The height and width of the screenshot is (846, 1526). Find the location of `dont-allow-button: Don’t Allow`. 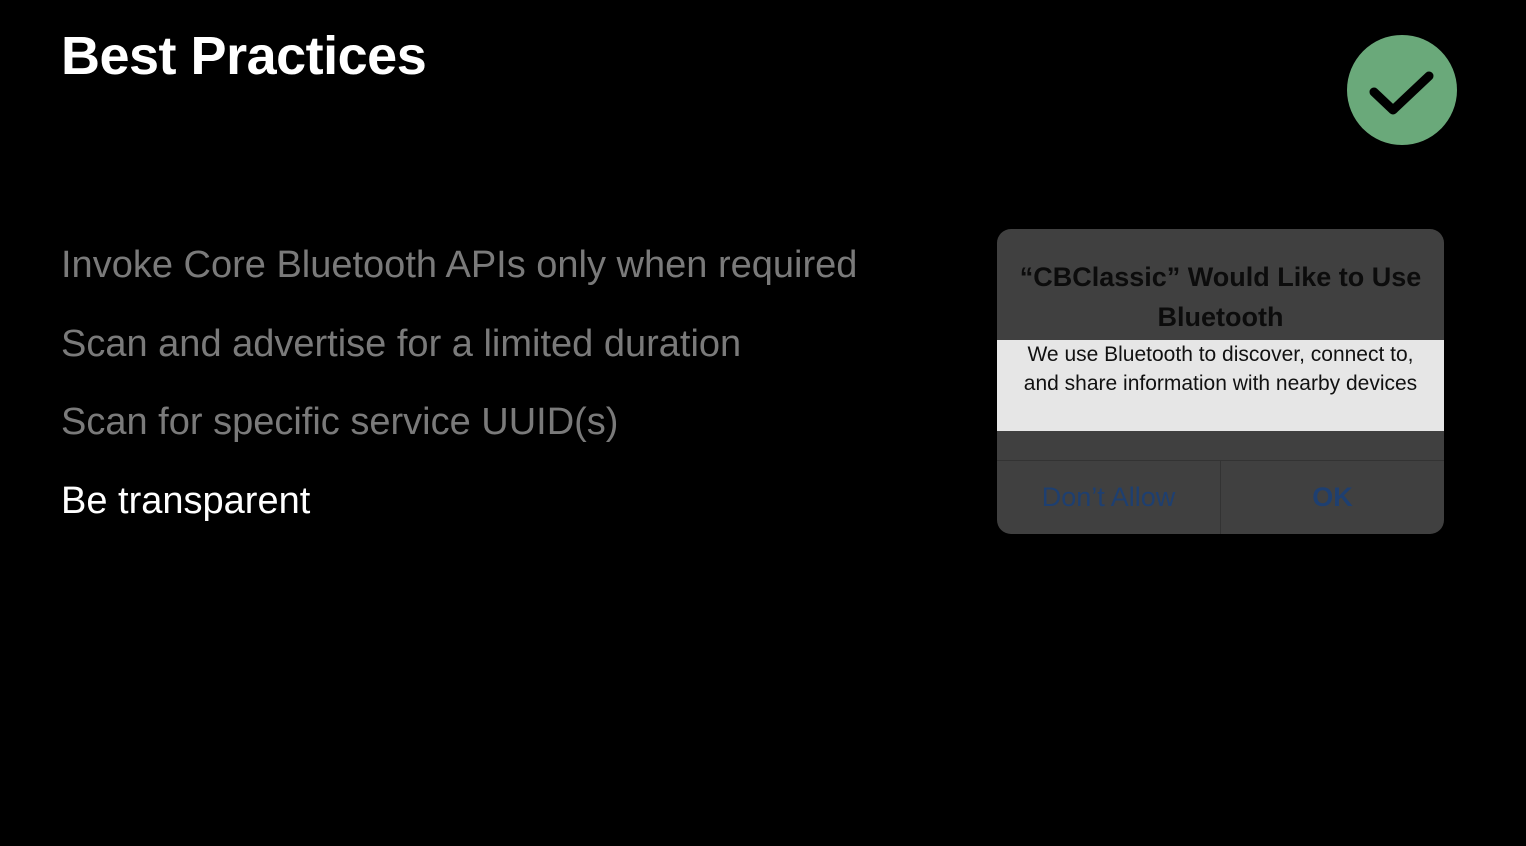

dont-allow-button: Don’t Allow is located at coordinates (1108, 497).